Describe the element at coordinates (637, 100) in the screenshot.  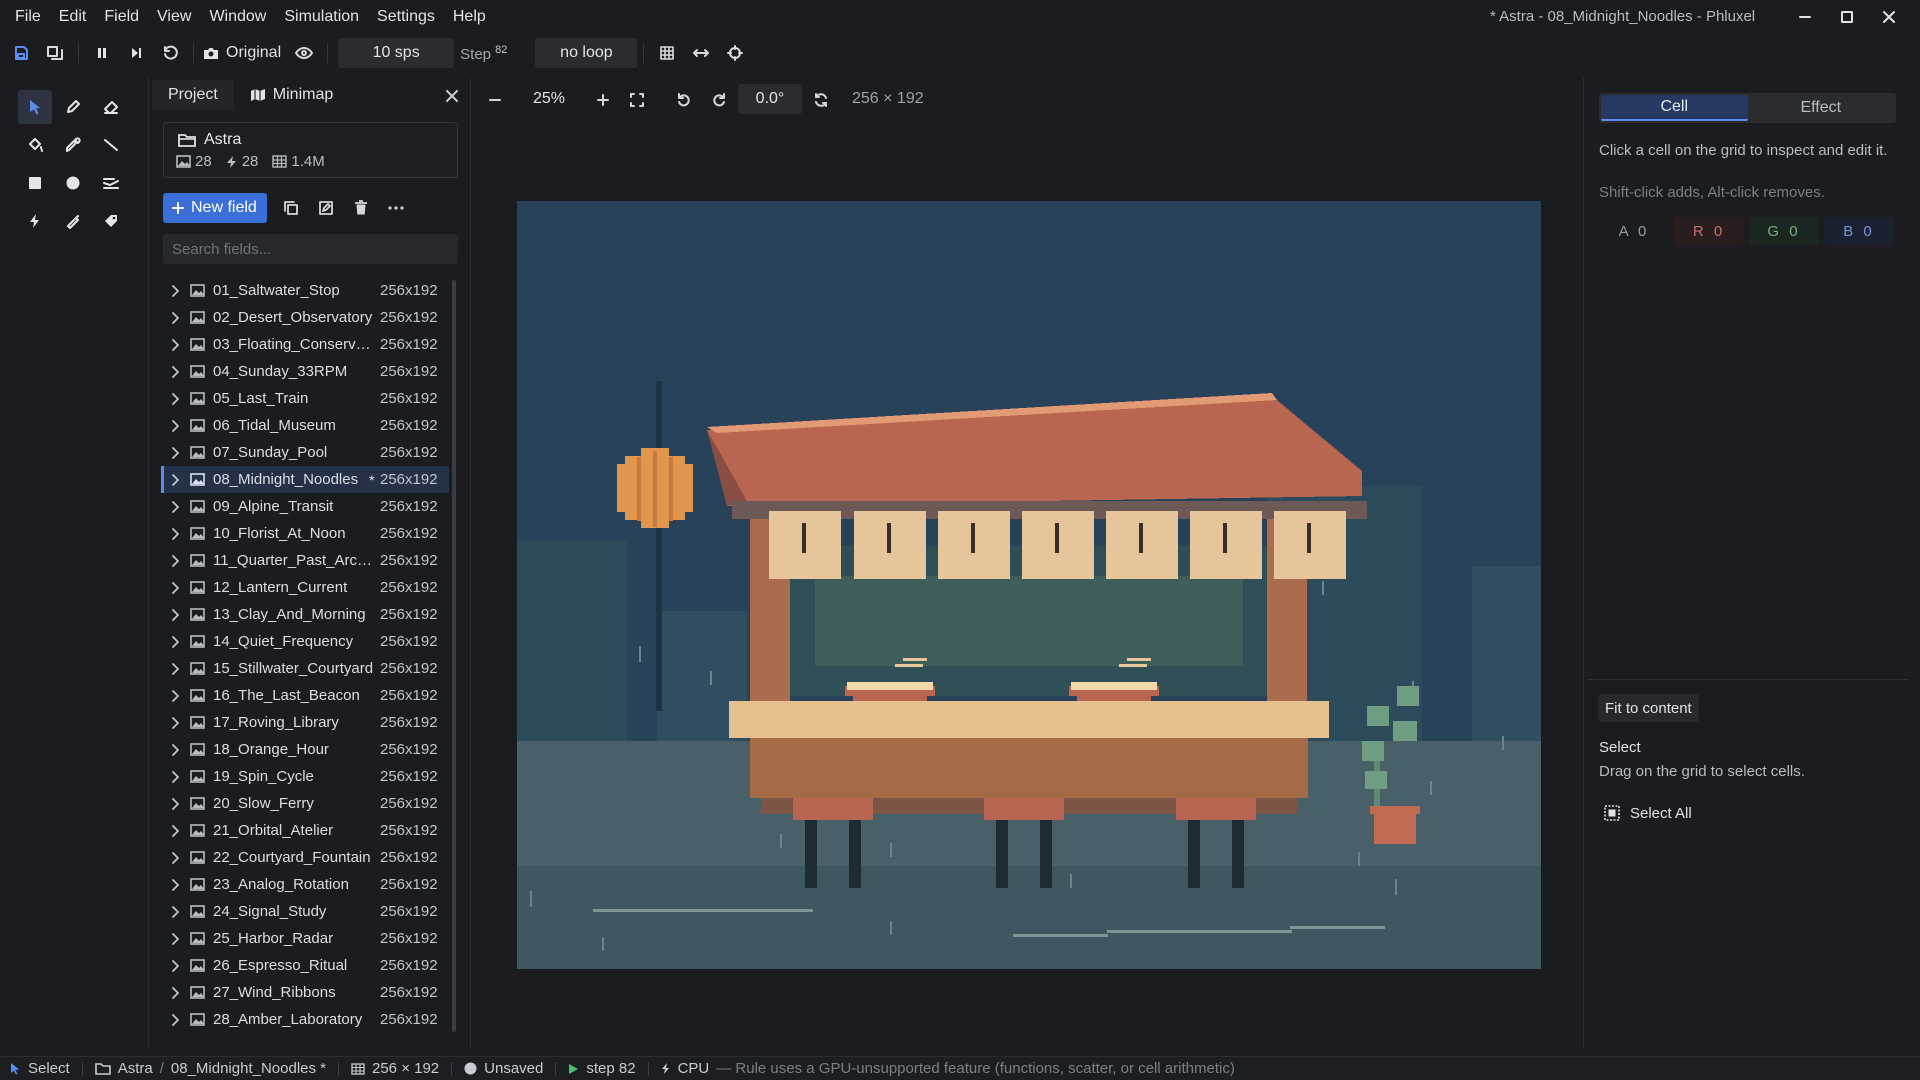
I see `fit-screen-icon` at that location.